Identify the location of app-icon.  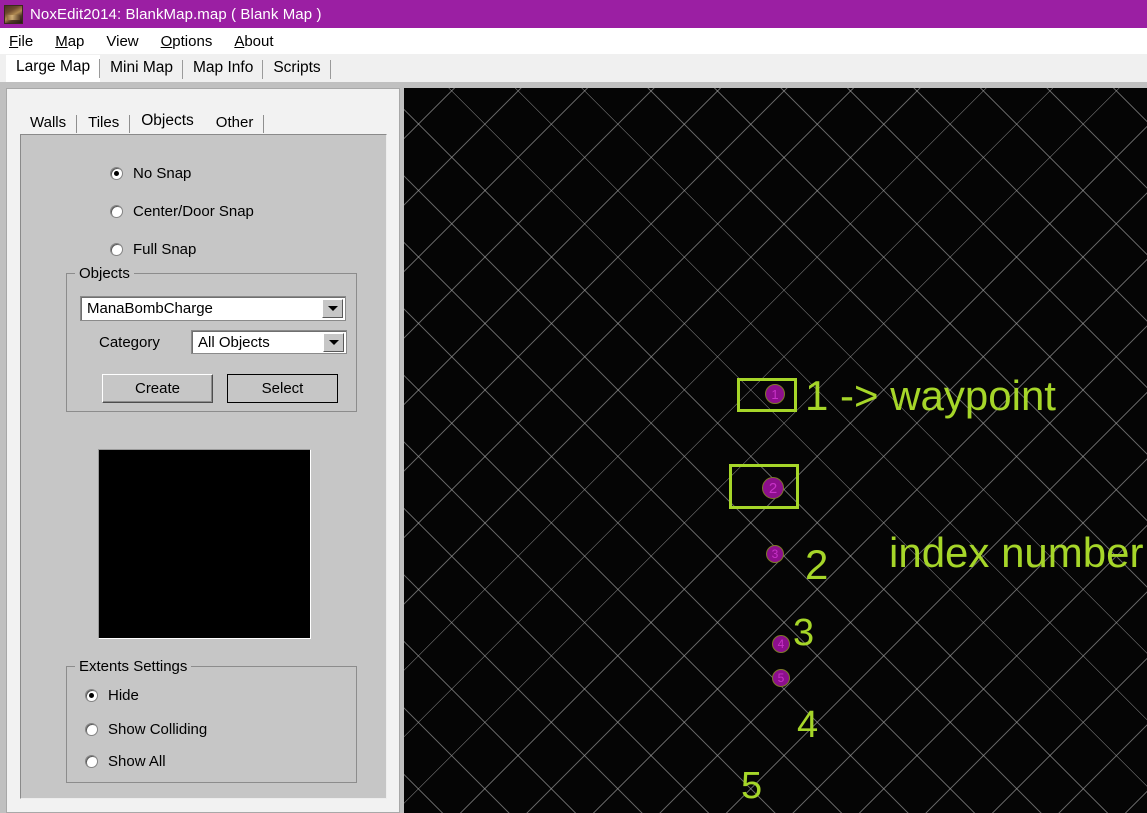
(13, 14).